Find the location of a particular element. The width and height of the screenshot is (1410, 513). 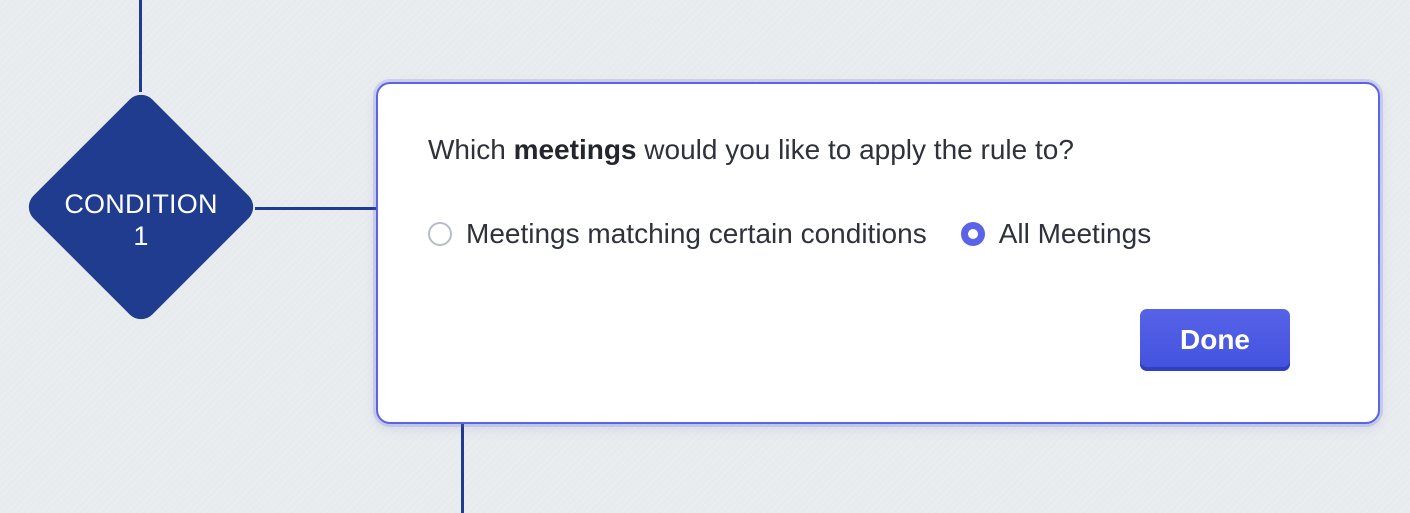

radio-option-all-meetings: All Meetings is located at coordinates (1056, 234).